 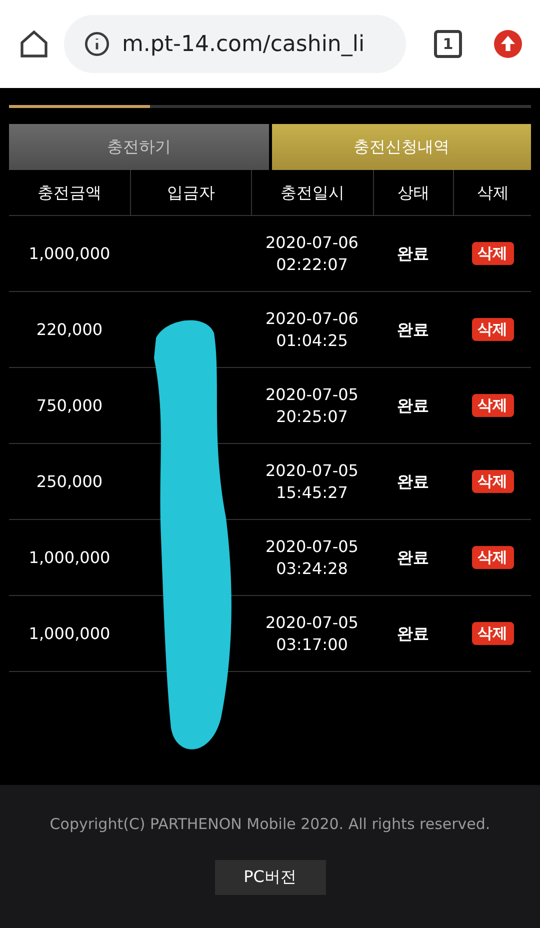 I want to click on home-icon, so click(x=34, y=44).